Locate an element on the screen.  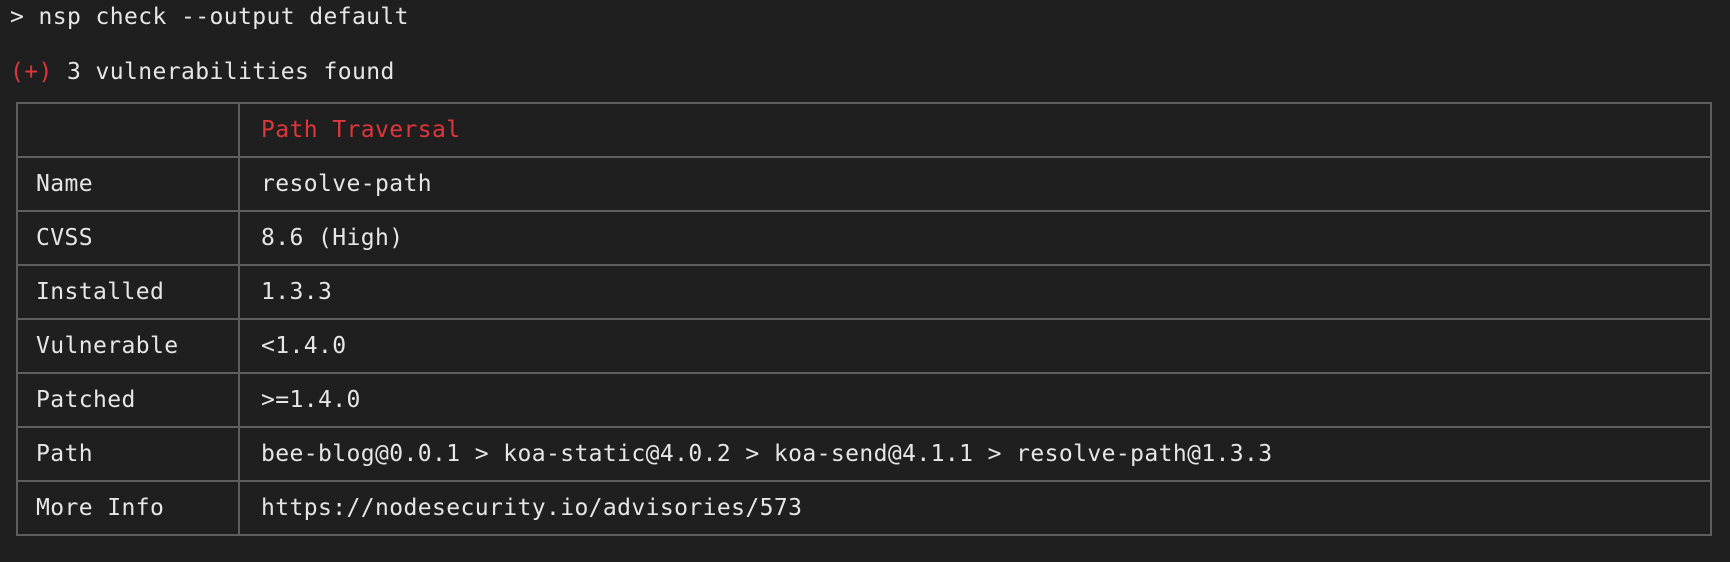
row-value: 1.3.3 is located at coordinates (975, 292).